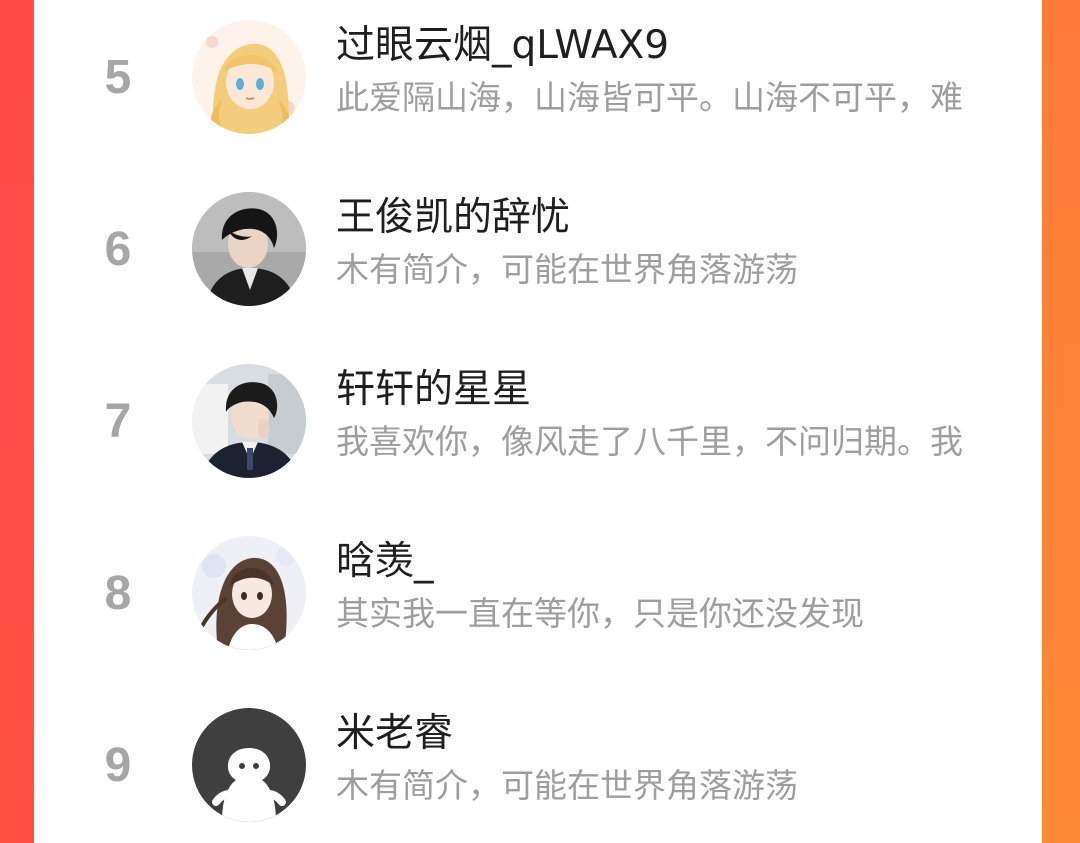 The image size is (1080, 843). Describe the element at coordinates (249, 77) in the screenshot. I see `anime-girl-blonde-avatar-icon` at that location.